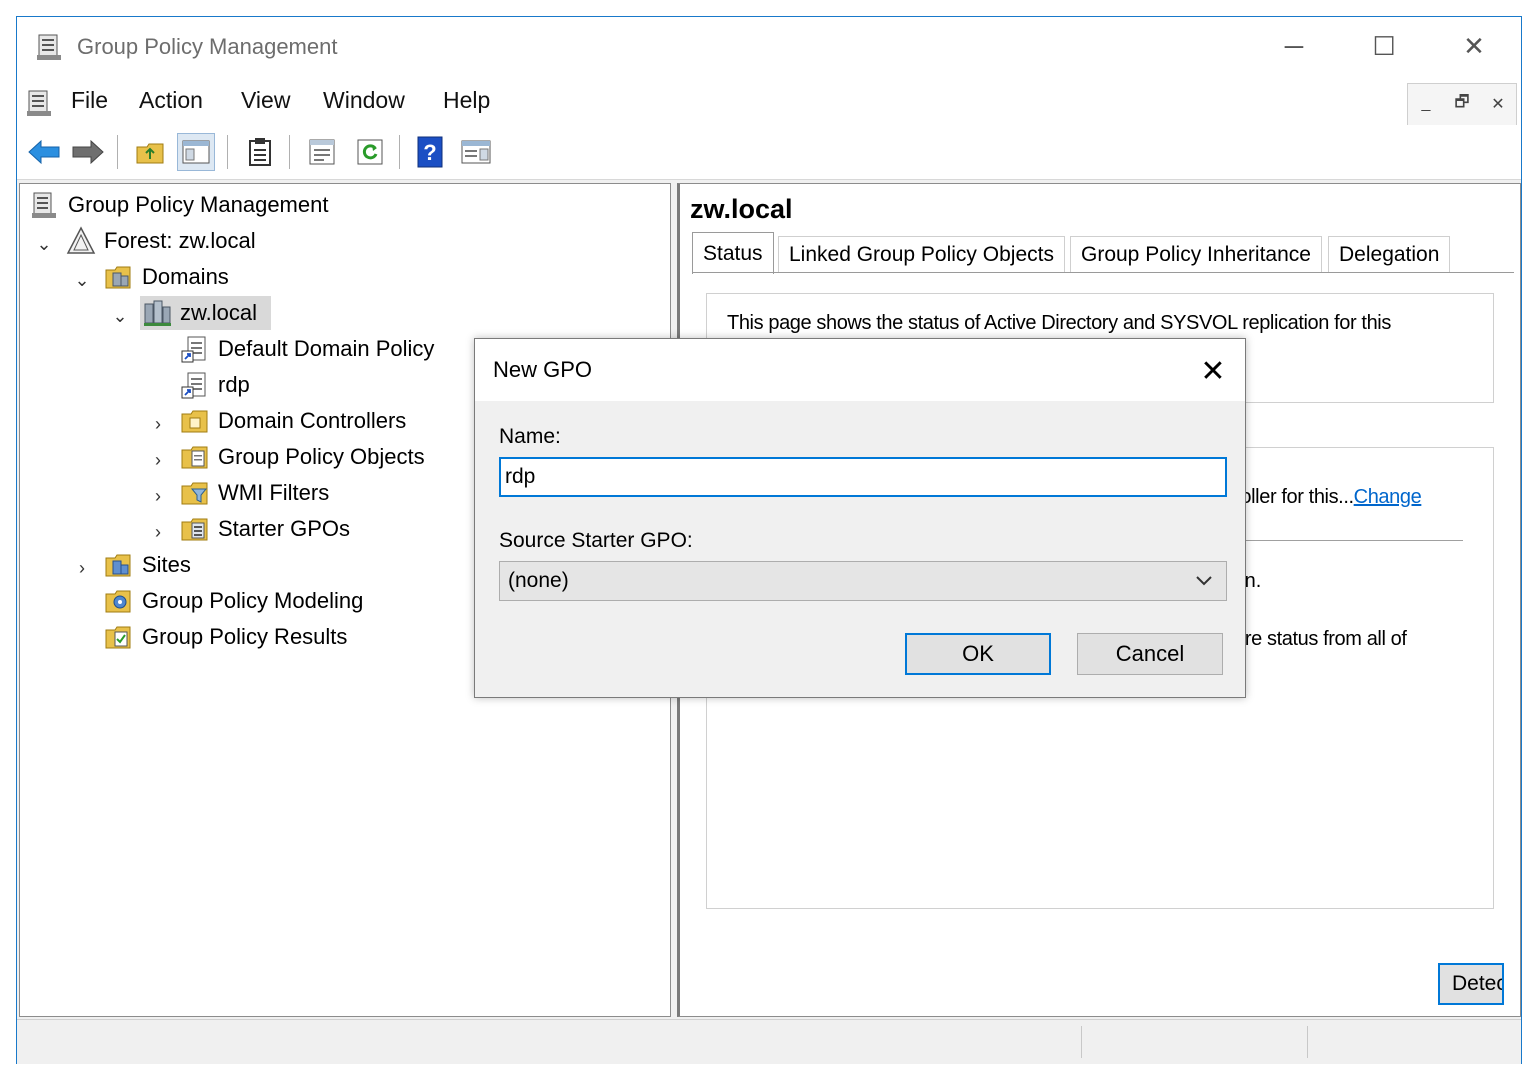 The height and width of the screenshot is (1089, 1539). I want to click on action-pane-button, so click(476, 152).